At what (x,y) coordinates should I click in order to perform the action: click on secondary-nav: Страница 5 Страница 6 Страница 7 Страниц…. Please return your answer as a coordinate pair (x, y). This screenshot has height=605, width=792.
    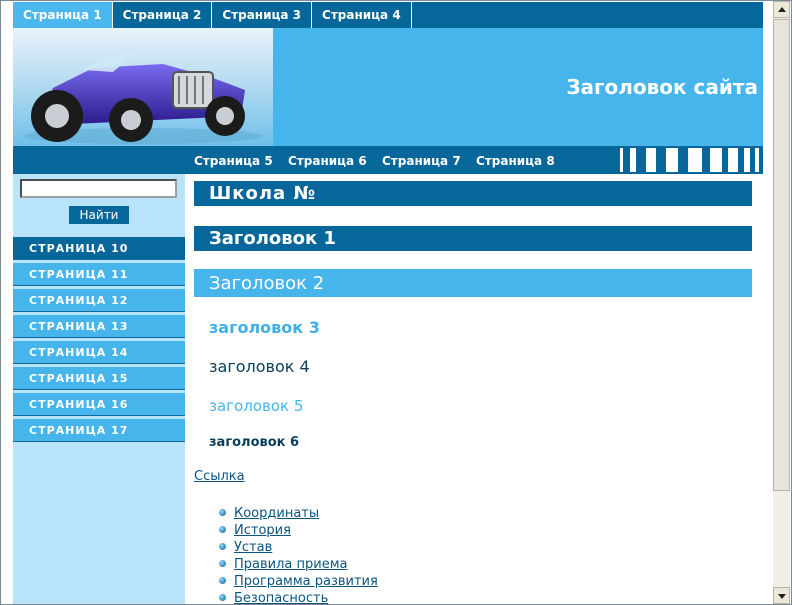
    Looking at the image, I should click on (388, 160).